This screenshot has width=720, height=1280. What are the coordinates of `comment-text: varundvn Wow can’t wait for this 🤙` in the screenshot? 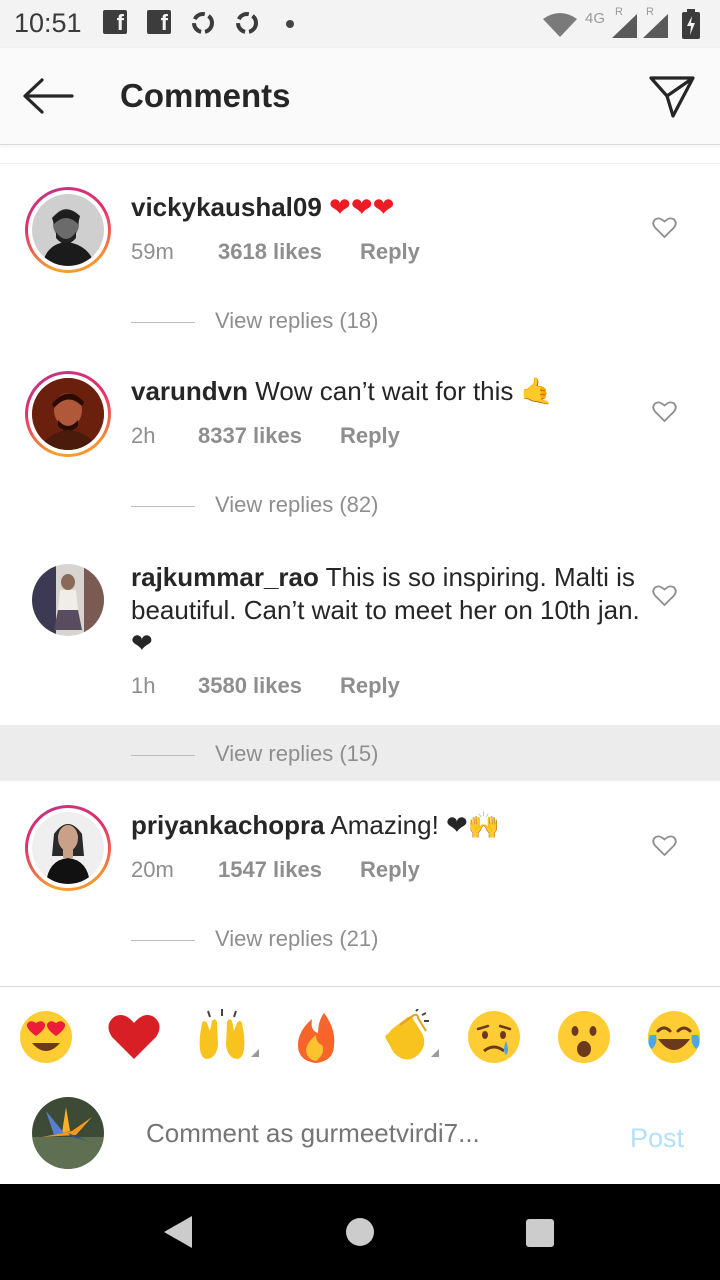 It's located at (381, 391).